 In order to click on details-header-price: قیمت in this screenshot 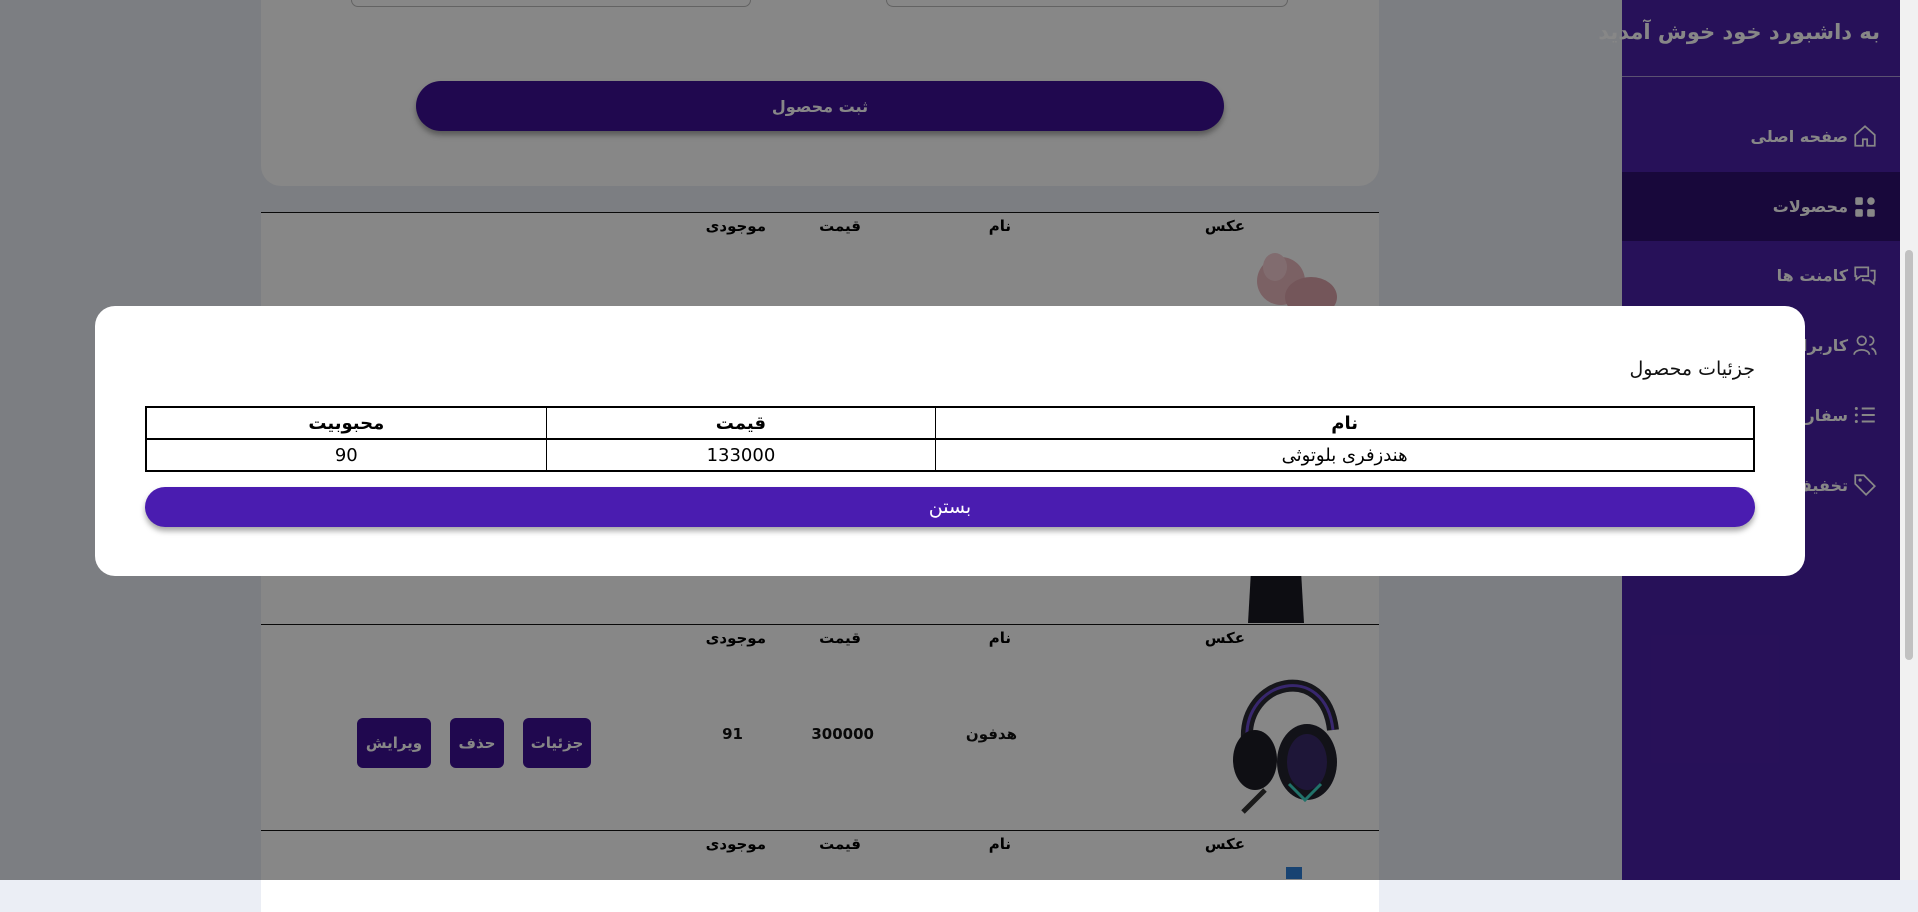, I will do `click(741, 423)`.